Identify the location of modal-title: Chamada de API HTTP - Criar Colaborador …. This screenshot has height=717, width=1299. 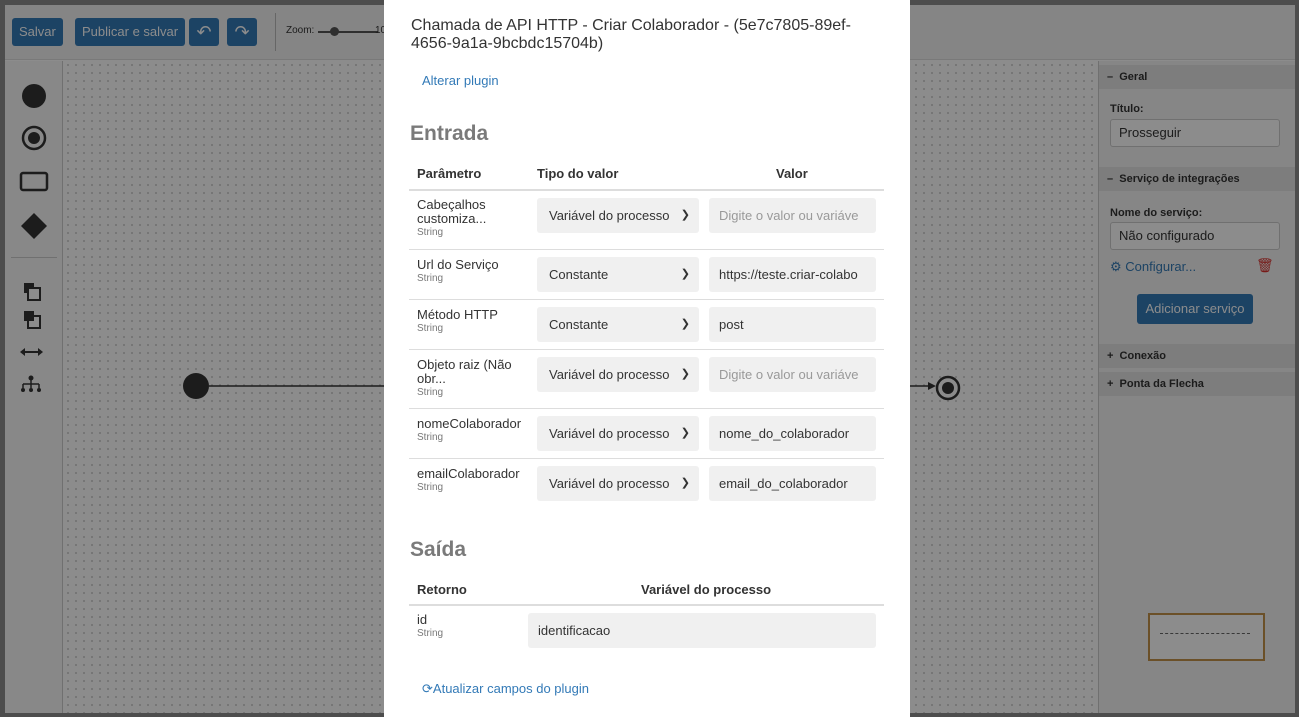
(631, 34).